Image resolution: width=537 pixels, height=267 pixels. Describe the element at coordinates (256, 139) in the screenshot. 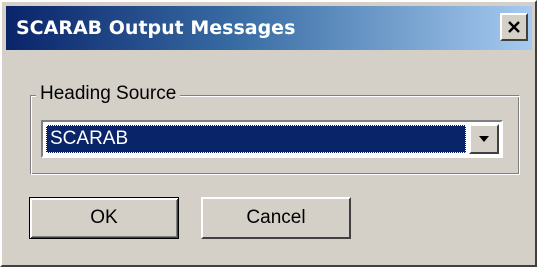

I see `heading-source-selected-value: SCARAB` at that location.